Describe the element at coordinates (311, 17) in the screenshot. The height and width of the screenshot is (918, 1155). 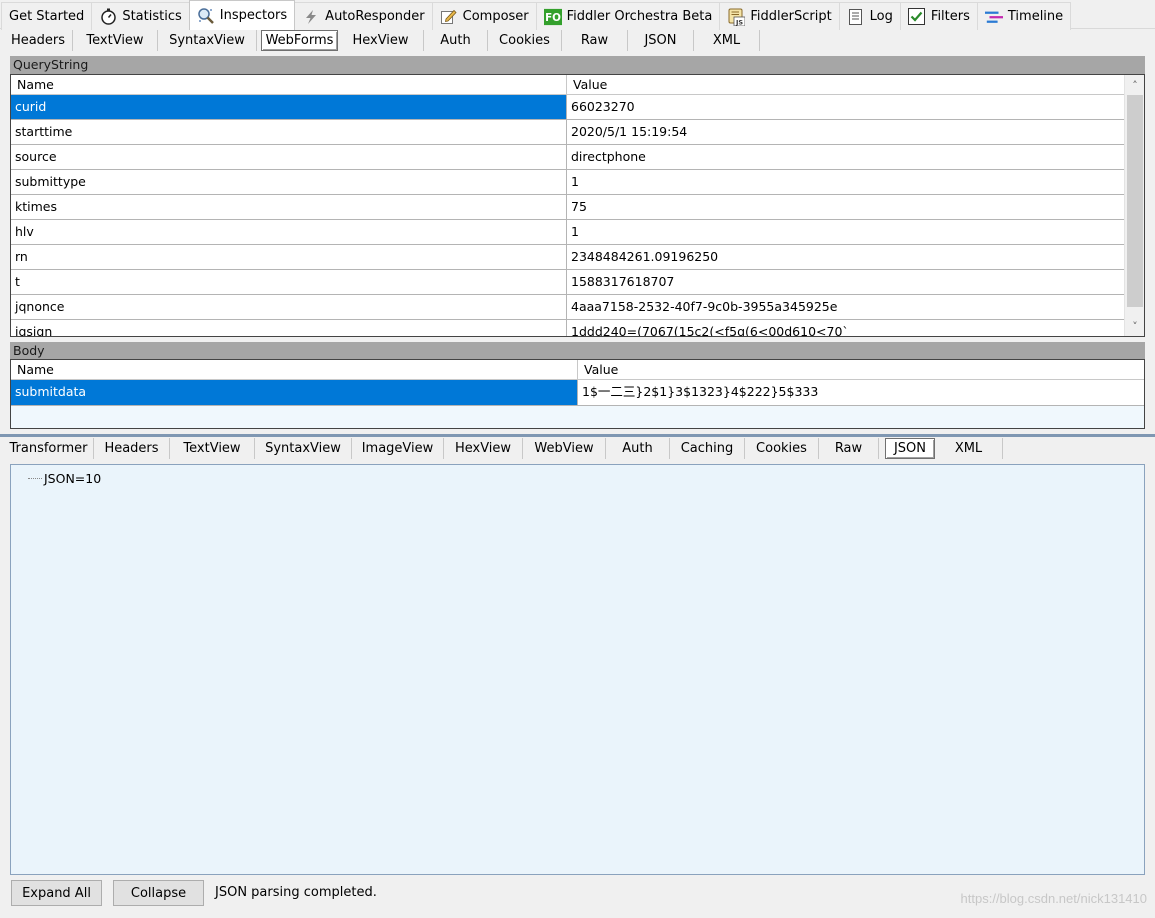
I see `lightning-icon` at that location.